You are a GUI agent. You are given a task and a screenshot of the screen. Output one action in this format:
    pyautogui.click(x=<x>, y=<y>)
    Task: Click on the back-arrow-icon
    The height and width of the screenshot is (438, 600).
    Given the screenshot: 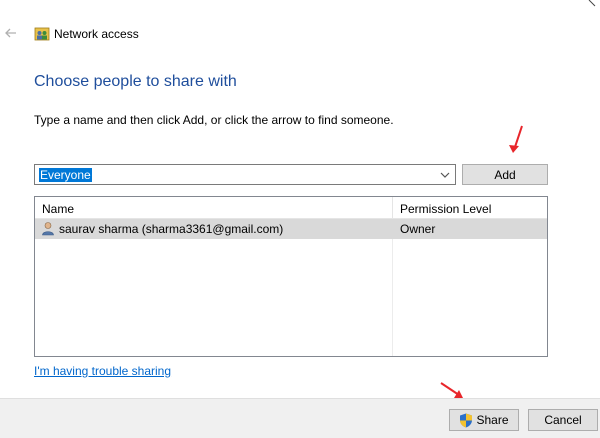 What is the action you would take?
    pyautogui.click(x=11, y=33)
    